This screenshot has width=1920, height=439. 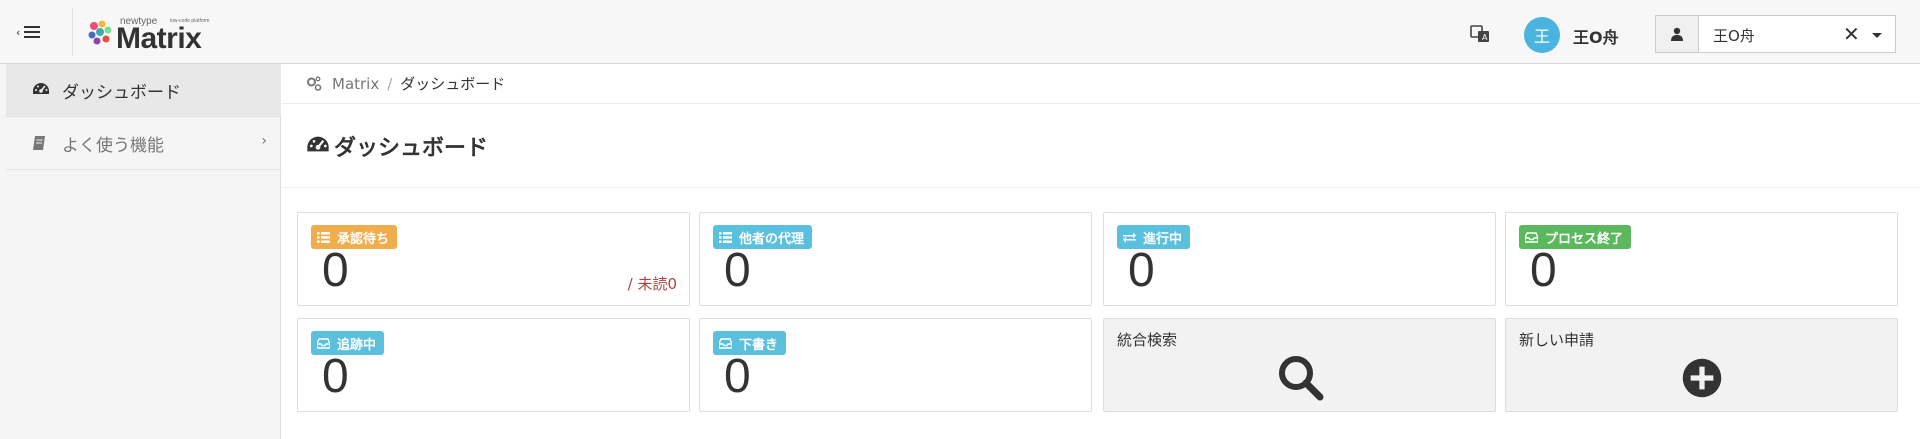 What do you see at coordinates (314, 83) in the screenshot?
I see `gears-icon` at bounding box center [314, 83].